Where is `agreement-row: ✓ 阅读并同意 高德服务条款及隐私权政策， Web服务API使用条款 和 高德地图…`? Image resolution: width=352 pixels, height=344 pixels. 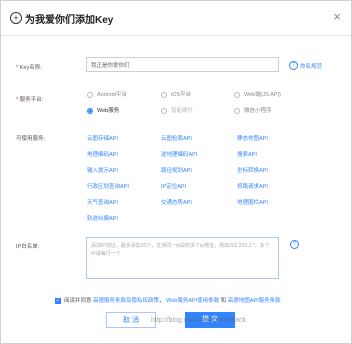
agreement-row: ✓ 阅读并同意 高德服务条款及隐私权政策， Web服务API使用条款 和 高德地图… is located at coordinates (168, 300).